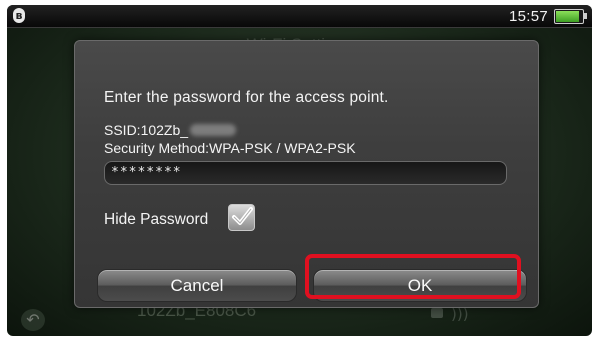 The height and width of the screenshot is (341, 599). I want to click on dialog-prompt: Enter the password for the access point., so click(246, 97).